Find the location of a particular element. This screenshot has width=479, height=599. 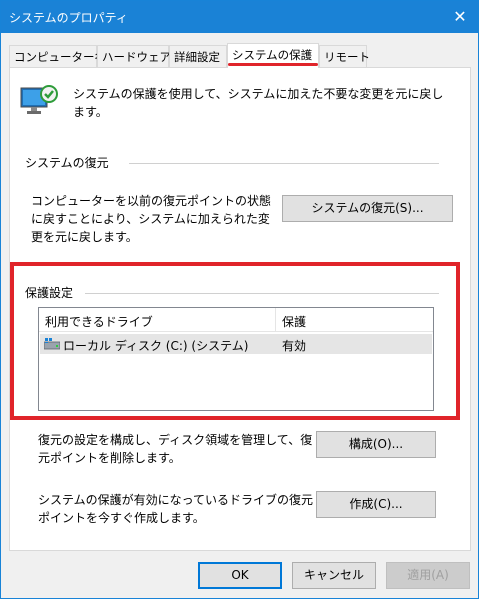

tab-hardware: ハードウェア is located at coordinates (134, 56).